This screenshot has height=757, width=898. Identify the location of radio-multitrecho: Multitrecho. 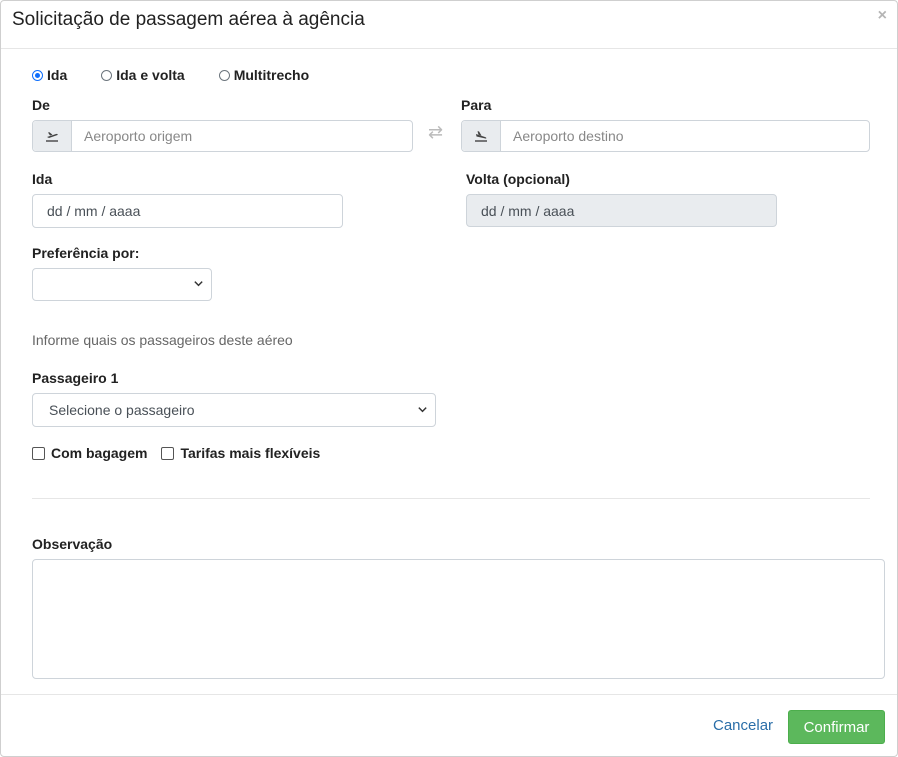
(264, 75).